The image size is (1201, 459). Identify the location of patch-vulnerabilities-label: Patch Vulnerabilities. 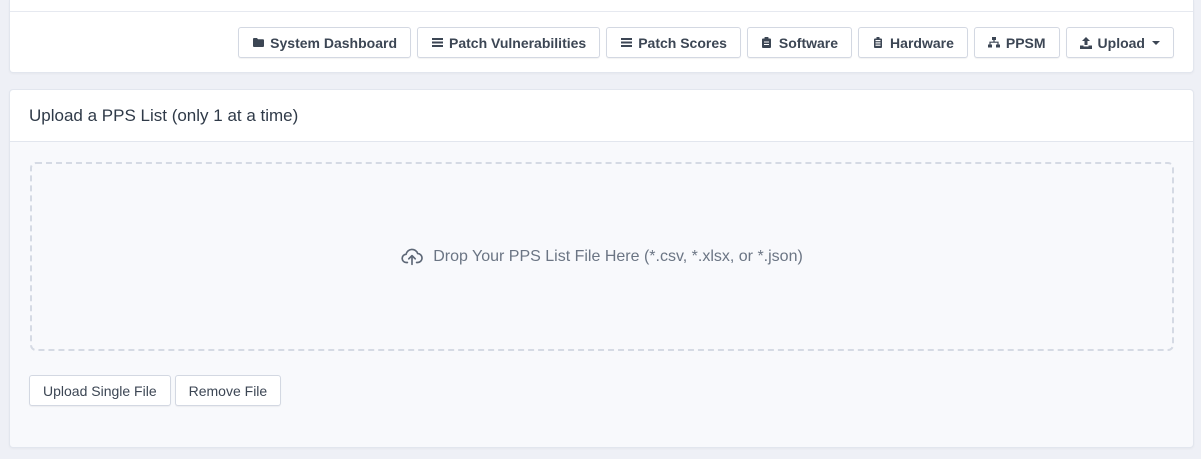
(518, 42).